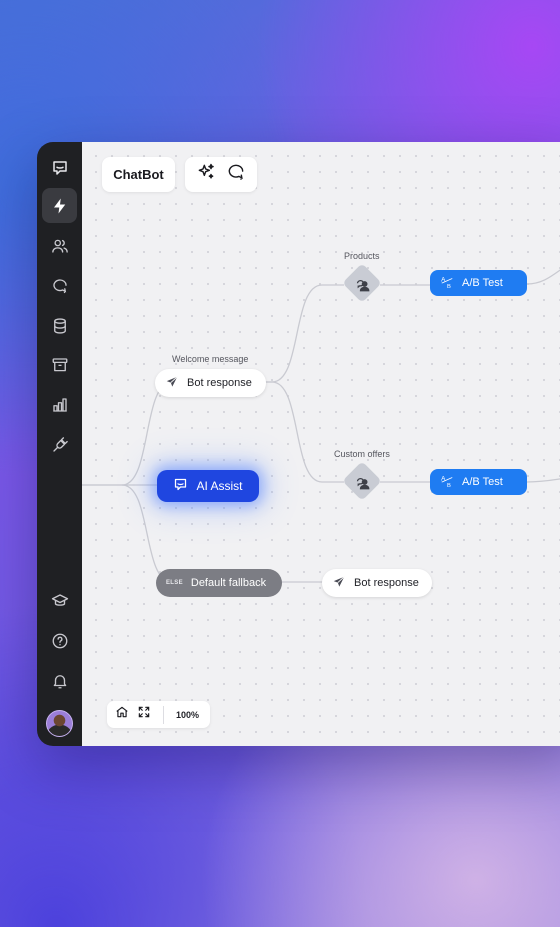  I want to click on ai-assist-label: AI Assist, so click(219, 486).